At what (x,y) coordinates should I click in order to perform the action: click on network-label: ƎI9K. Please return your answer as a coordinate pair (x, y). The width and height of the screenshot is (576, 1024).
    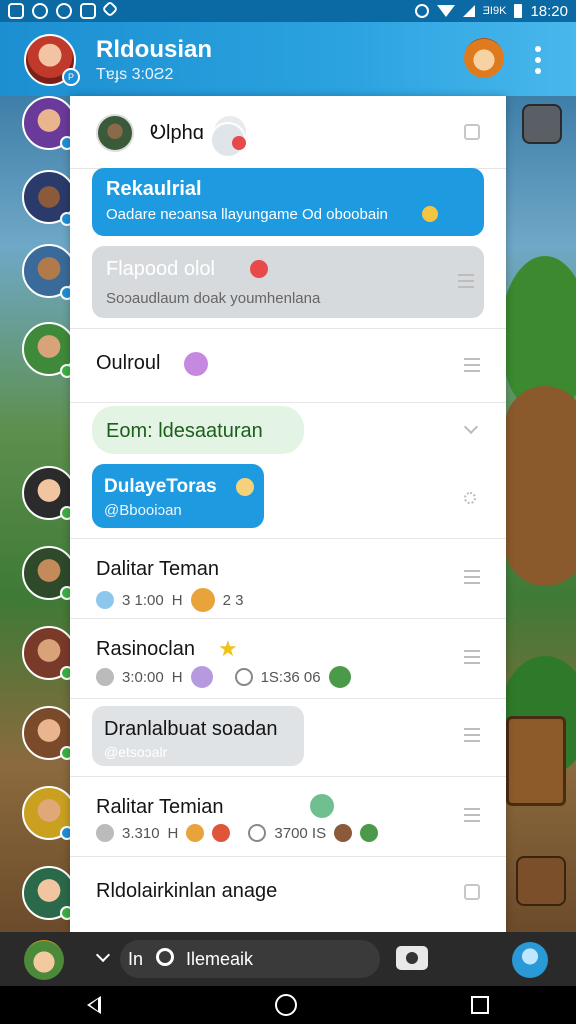
    Looking at the image, I should click on (494, 11).